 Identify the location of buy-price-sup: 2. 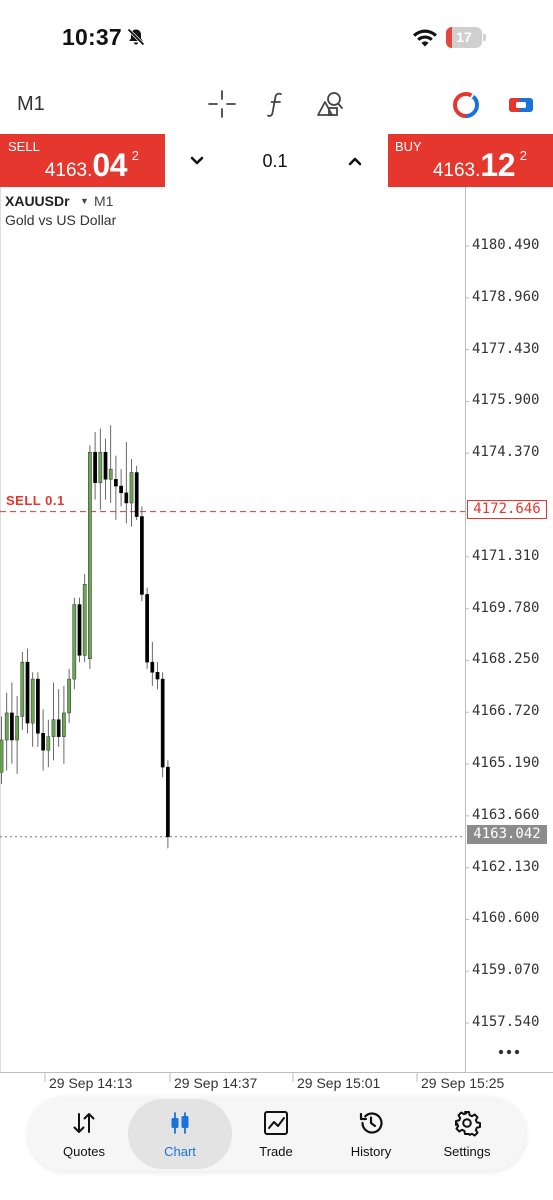
(523, 155).